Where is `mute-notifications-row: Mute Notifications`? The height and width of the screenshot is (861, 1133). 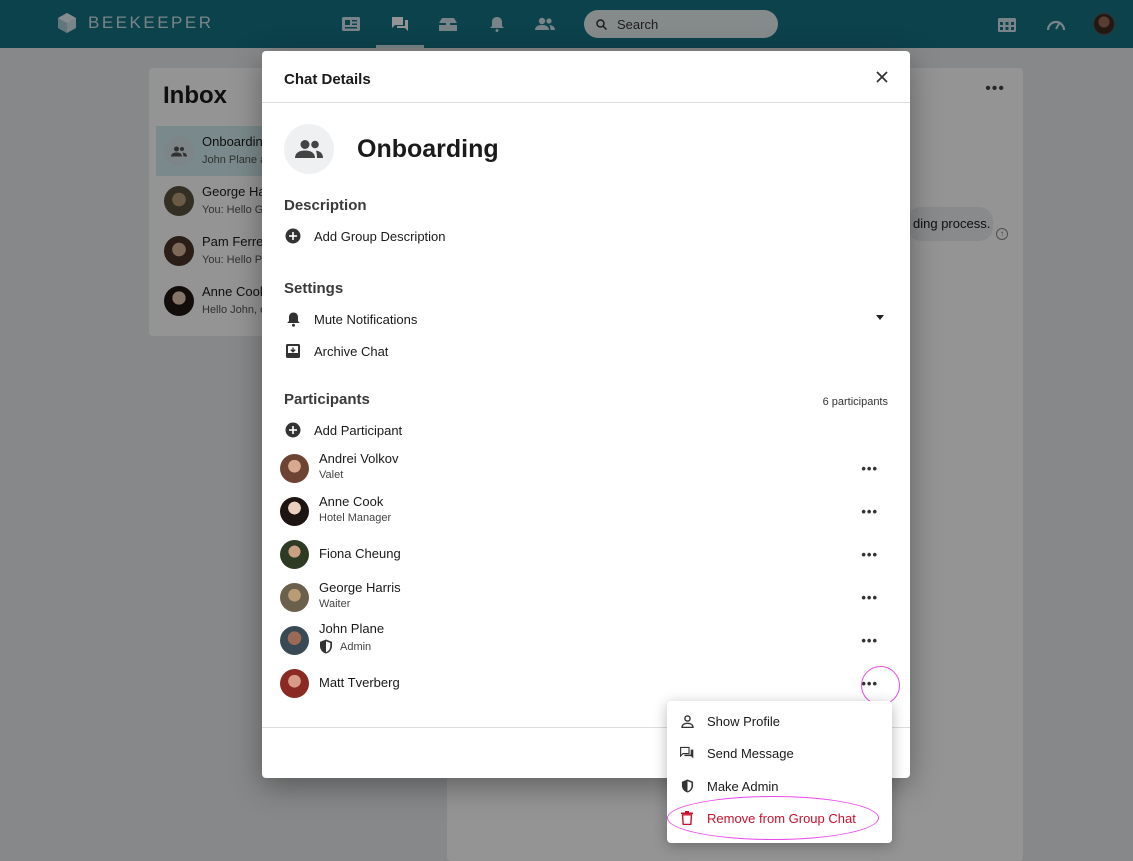 mute-notifications-row: Mute Notifications is located at coordinates (350, 319).